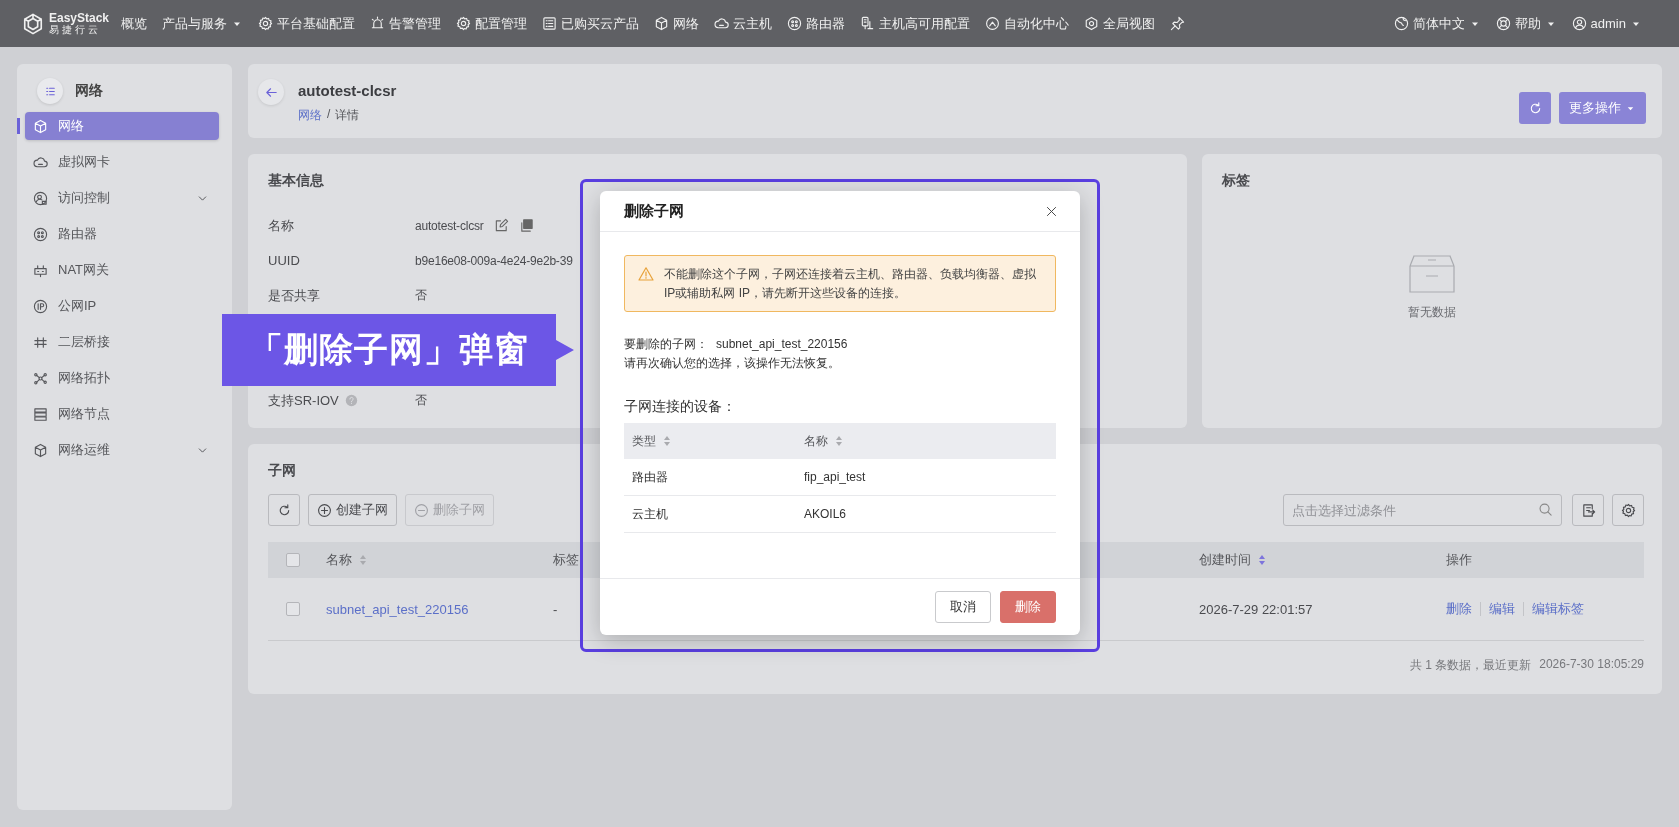 The height and width of the screenshot is (827, 1679). What do you see at coordinates (122, 270) in the screenshot?
I see `sidebar-item: NAT网关` at bounding box center [122, 270].